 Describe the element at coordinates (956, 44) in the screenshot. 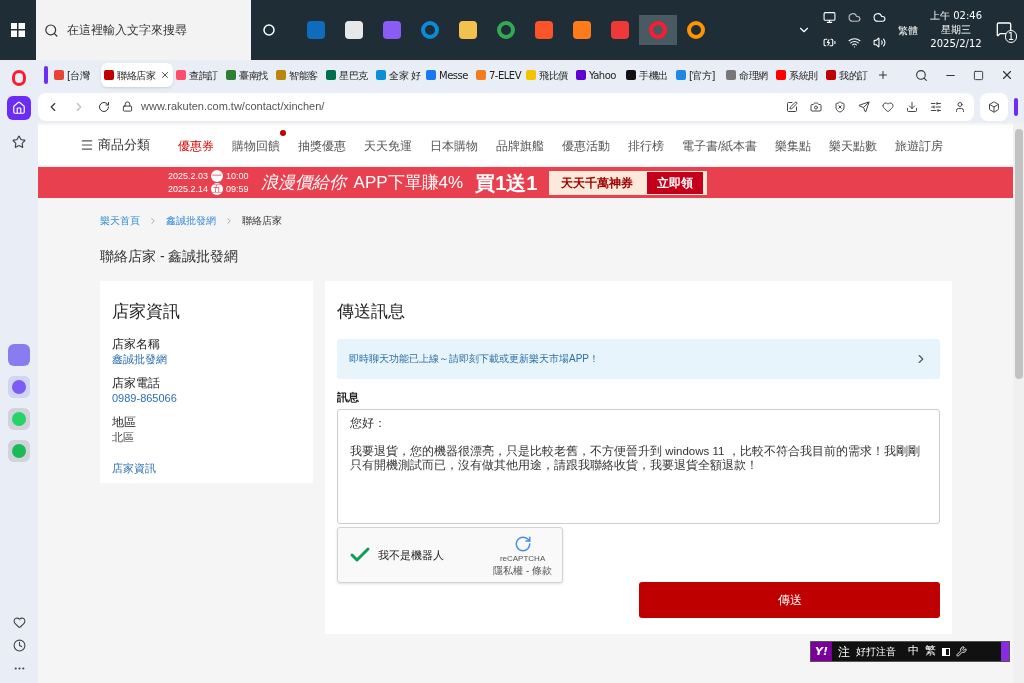

I see `clock-date: 2025/2/12` at that location.